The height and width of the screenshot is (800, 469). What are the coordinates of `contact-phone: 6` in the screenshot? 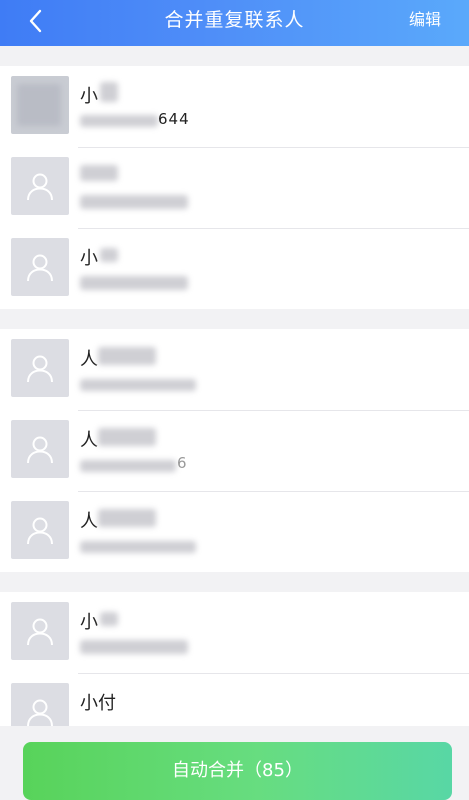 It's located at (182, 463).